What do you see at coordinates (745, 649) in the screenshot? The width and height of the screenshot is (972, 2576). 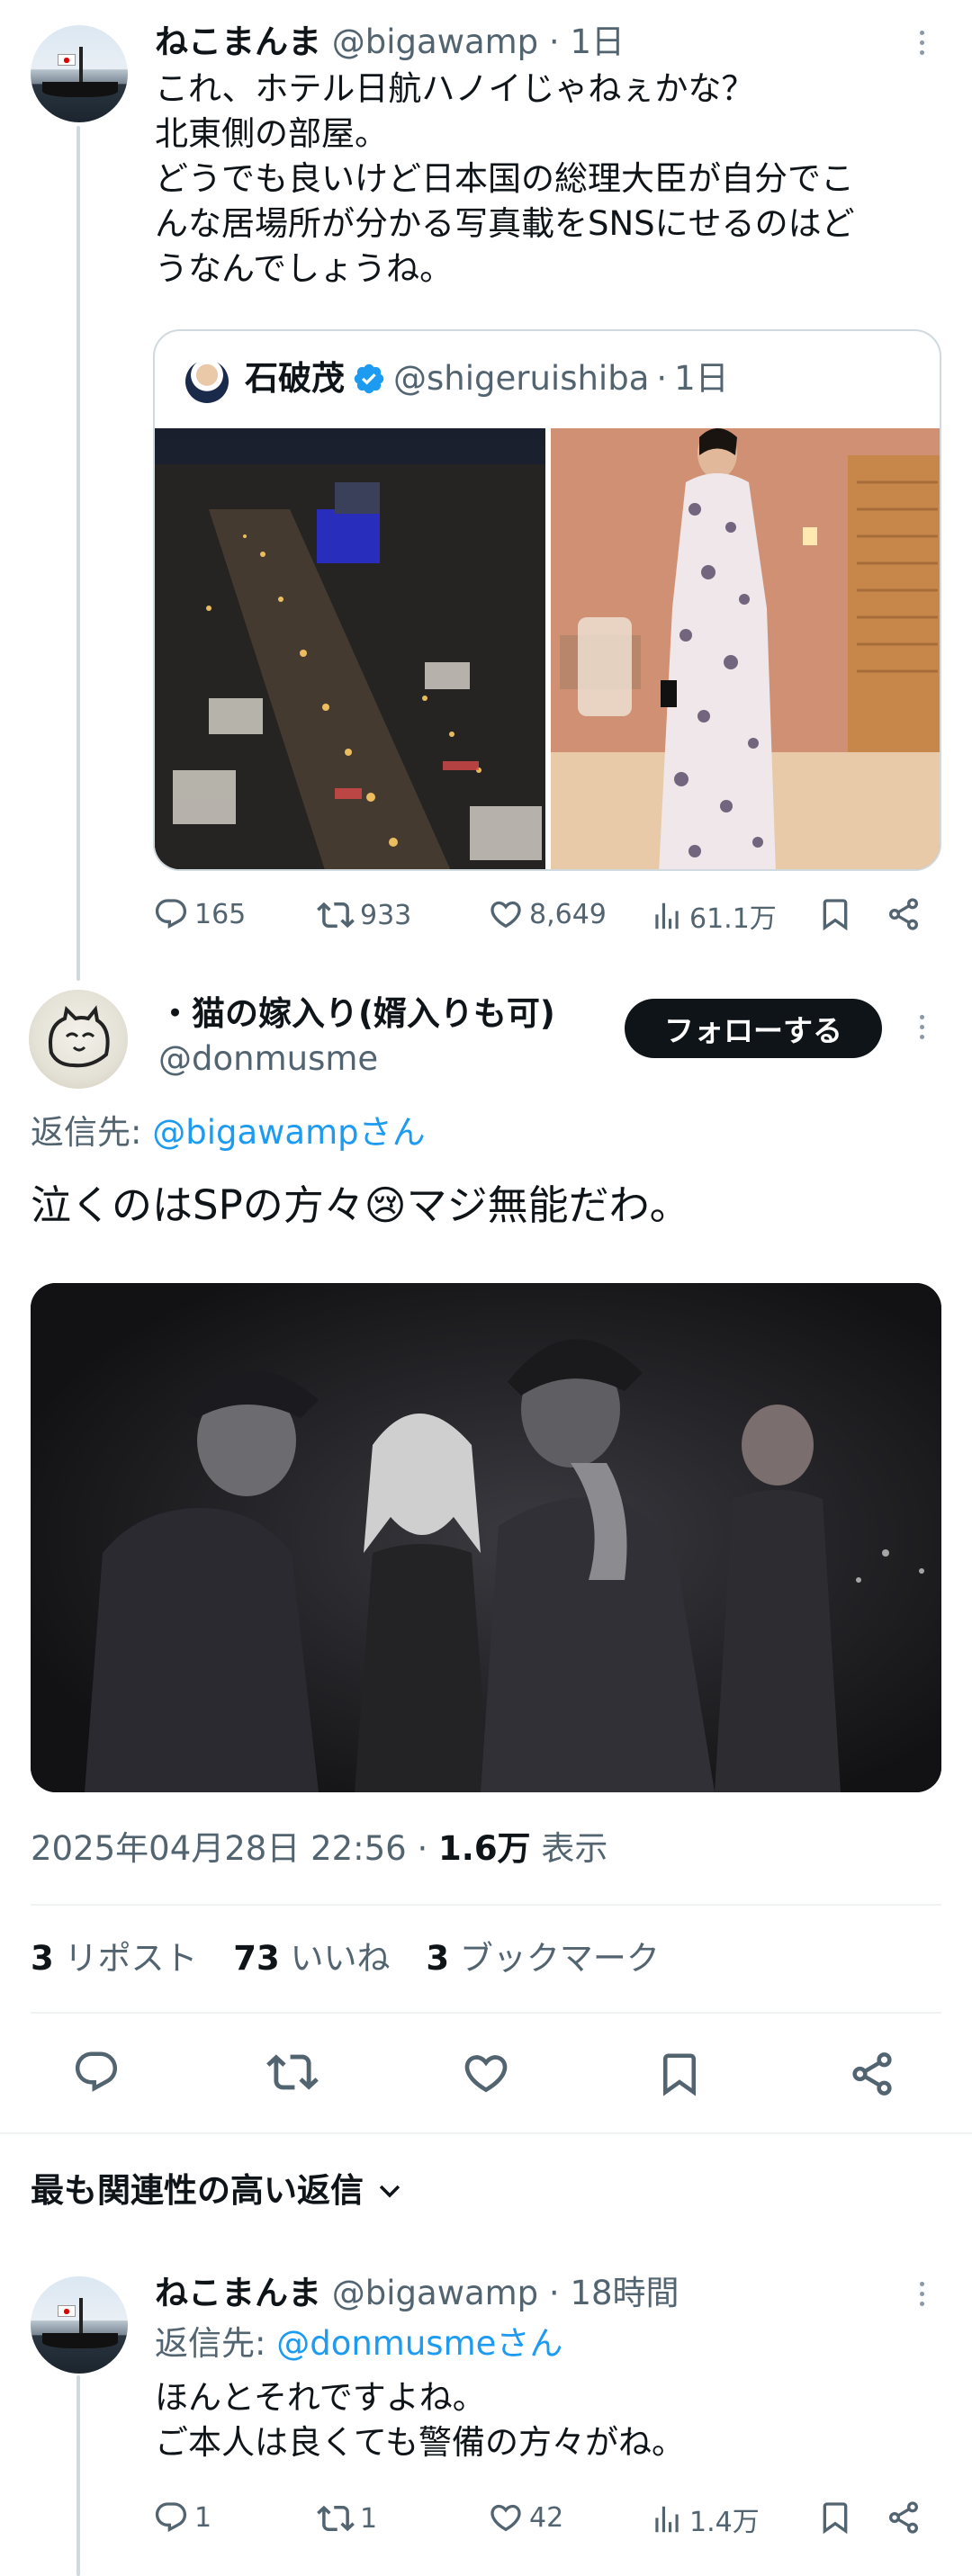 I see `quote-image-room` at bounding box center [745, 649].